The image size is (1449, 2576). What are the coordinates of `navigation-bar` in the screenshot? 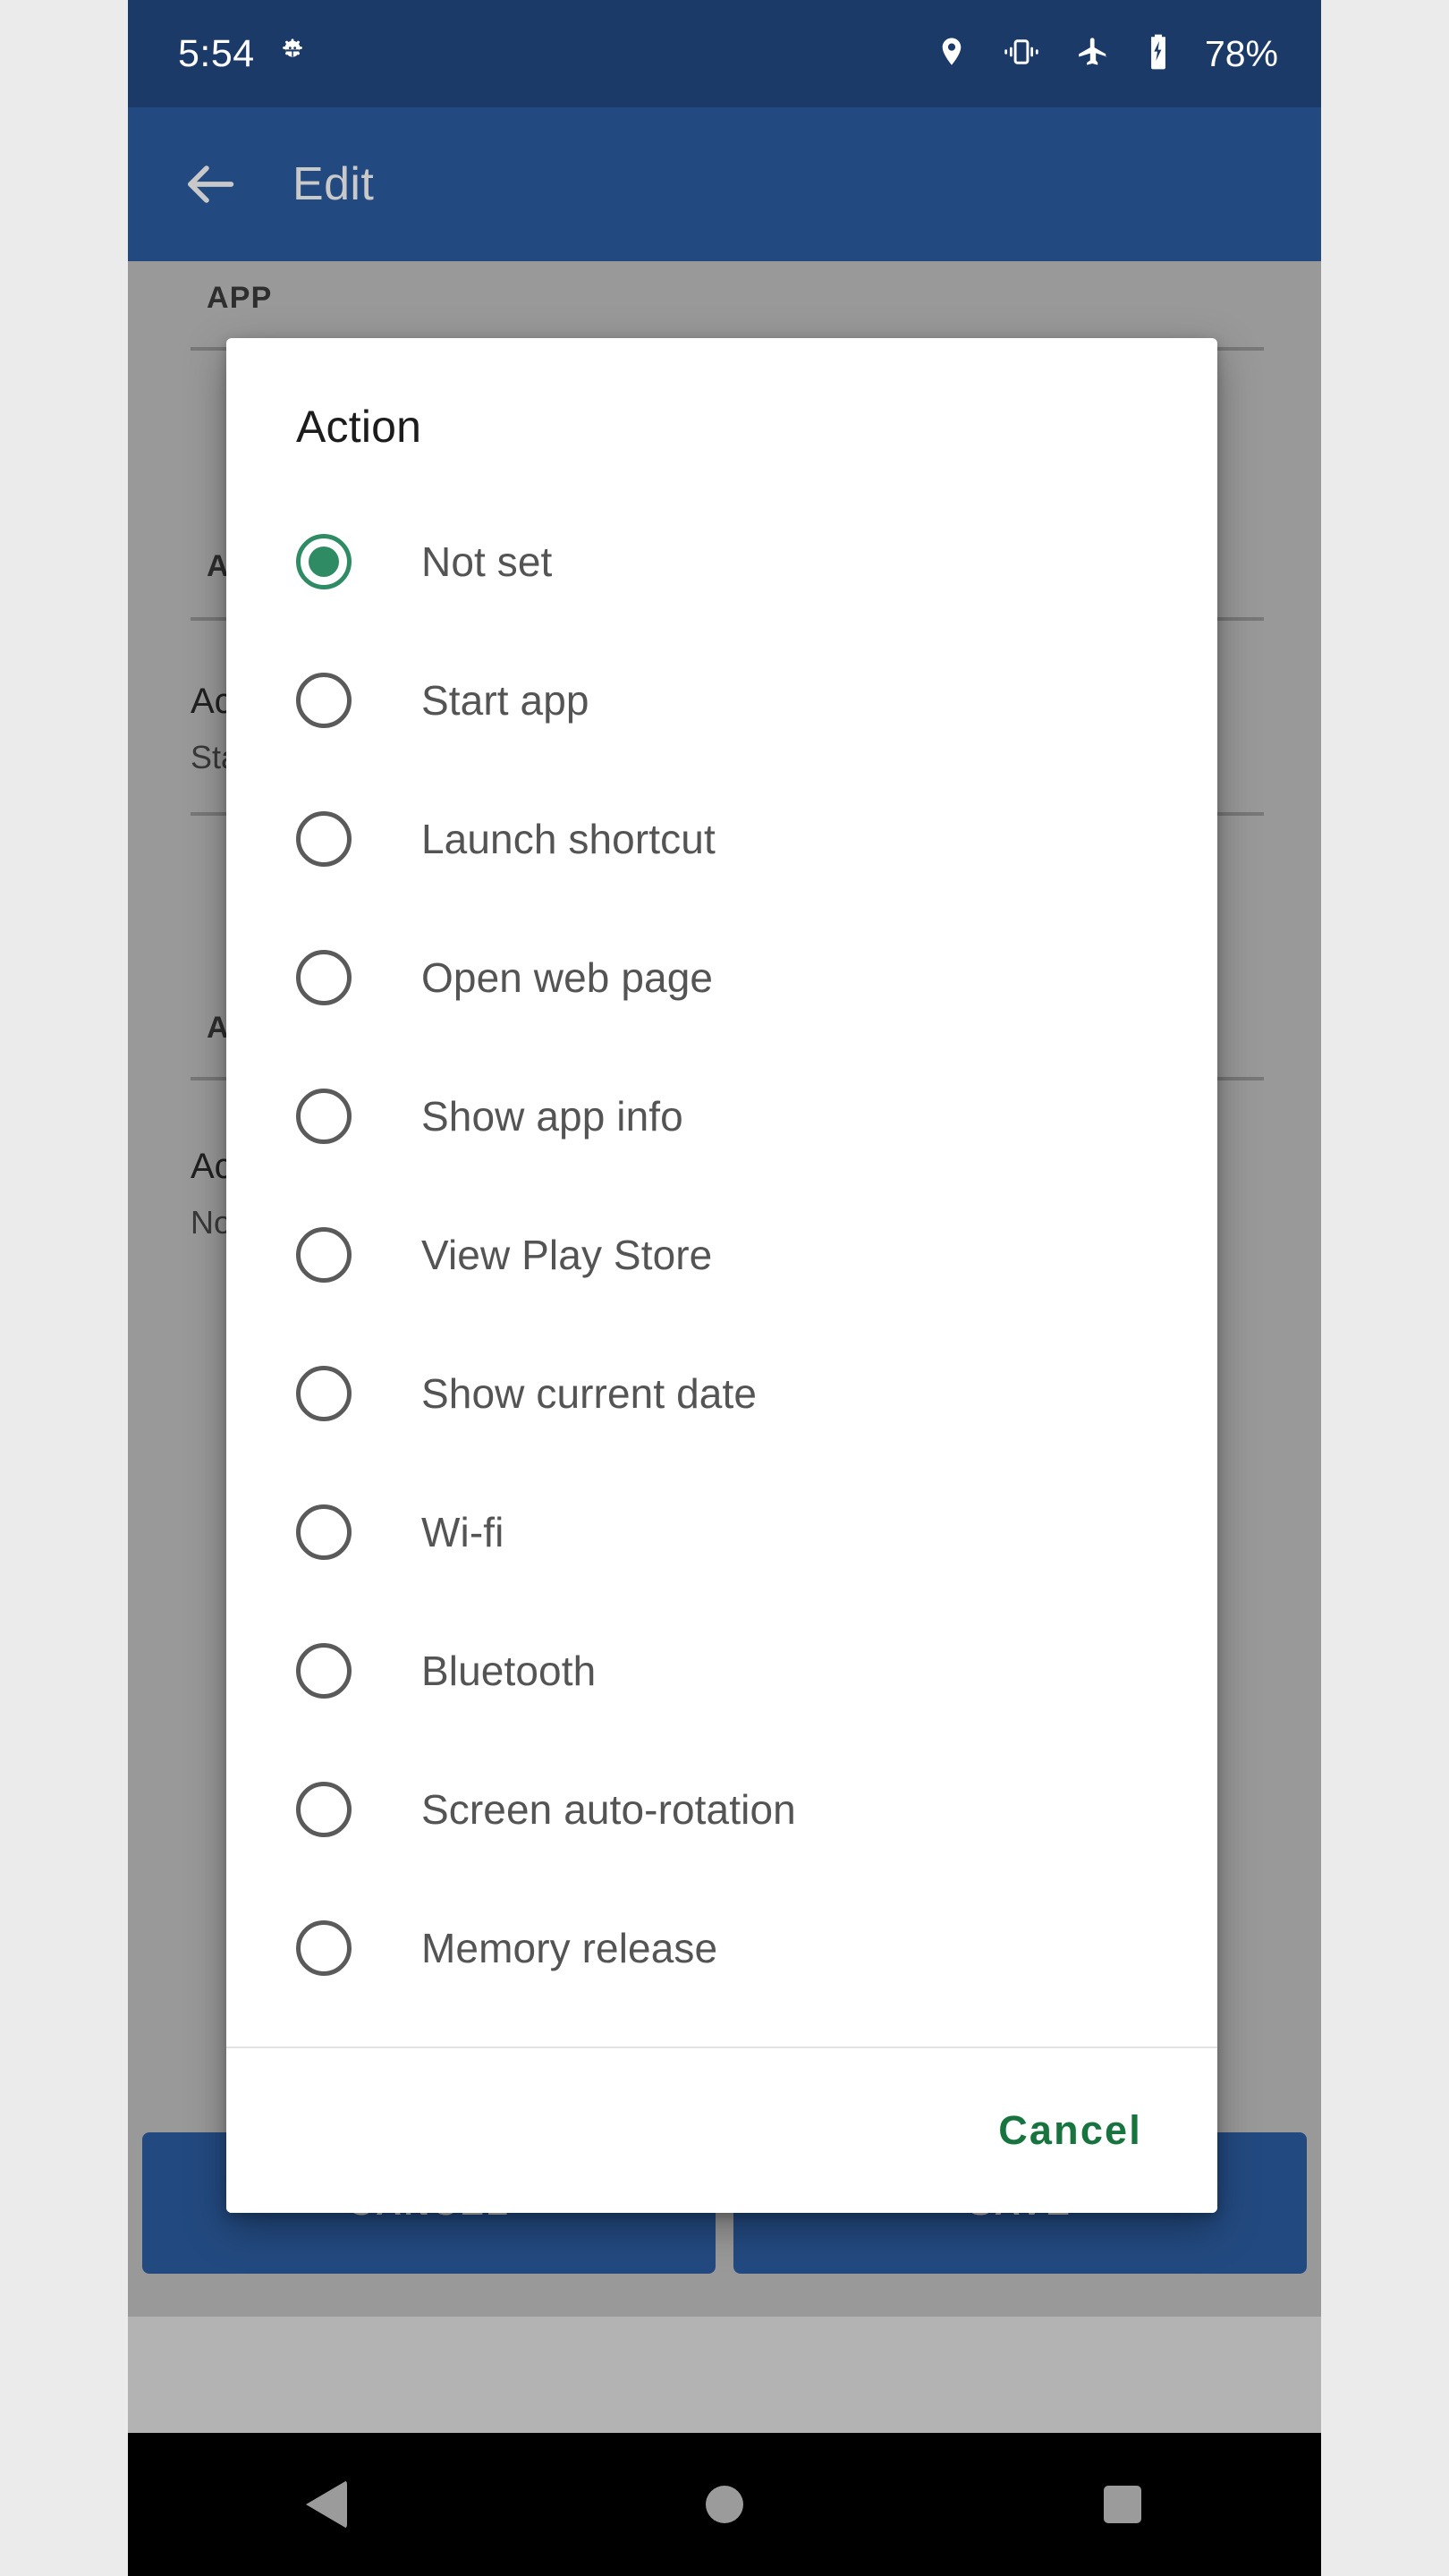 It's located at (724, 2504).